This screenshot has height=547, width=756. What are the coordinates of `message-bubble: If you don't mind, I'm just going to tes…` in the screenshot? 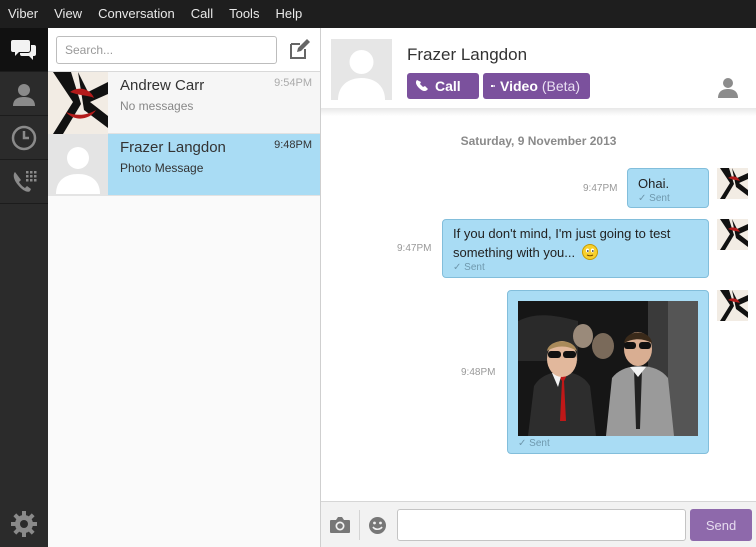 It's located at (575, 248).